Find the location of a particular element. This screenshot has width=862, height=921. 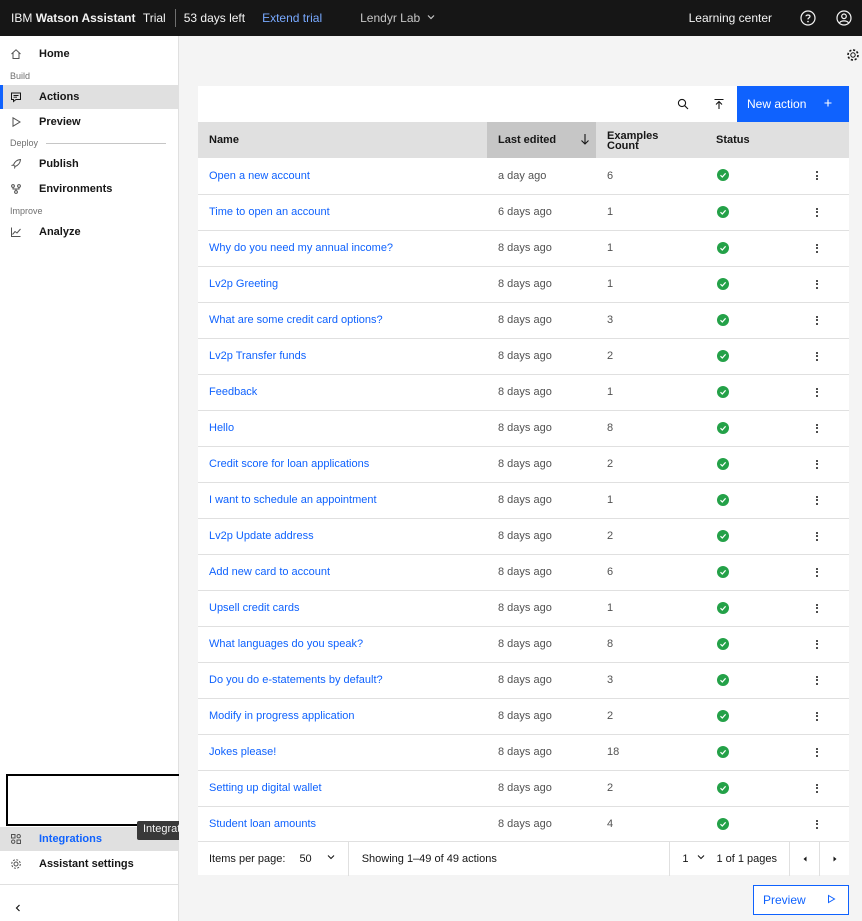

table-row: Add new card to account 8 days ago 6 is located at coordinates (523, 572).